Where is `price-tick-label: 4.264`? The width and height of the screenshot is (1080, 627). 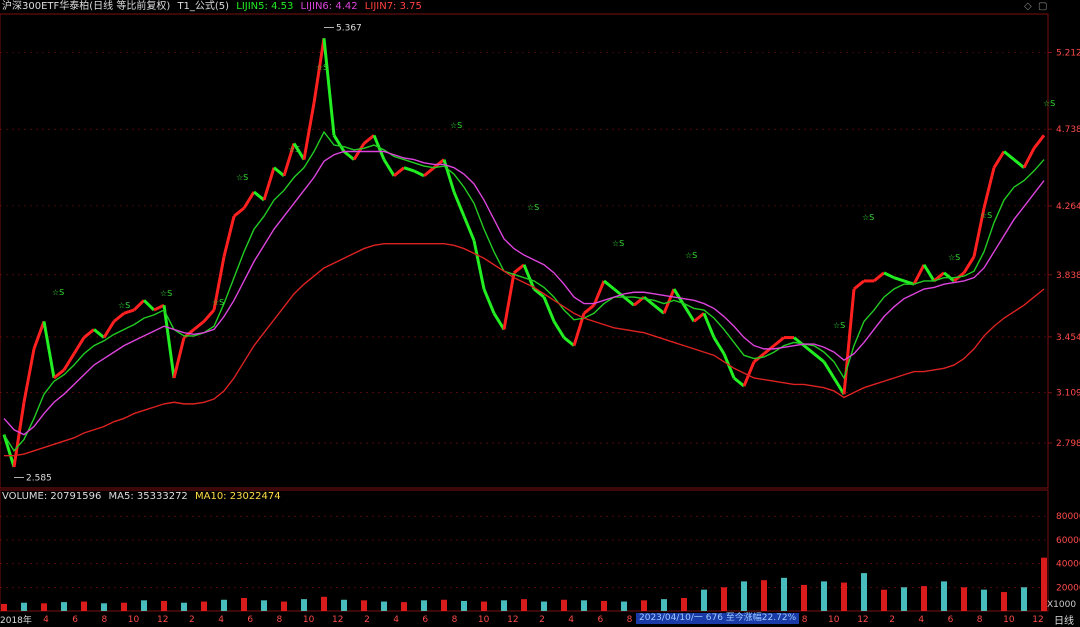 price-tick-label: 4.264 is located at coordinates (1068, 207).